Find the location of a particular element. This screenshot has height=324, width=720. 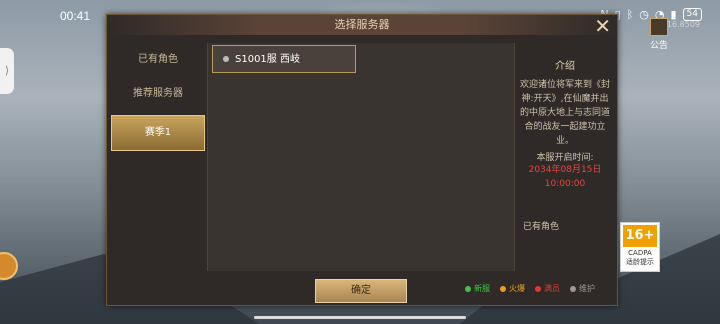

sidebar-item-season1: 赛季1 is located at coordinates (158, 133).